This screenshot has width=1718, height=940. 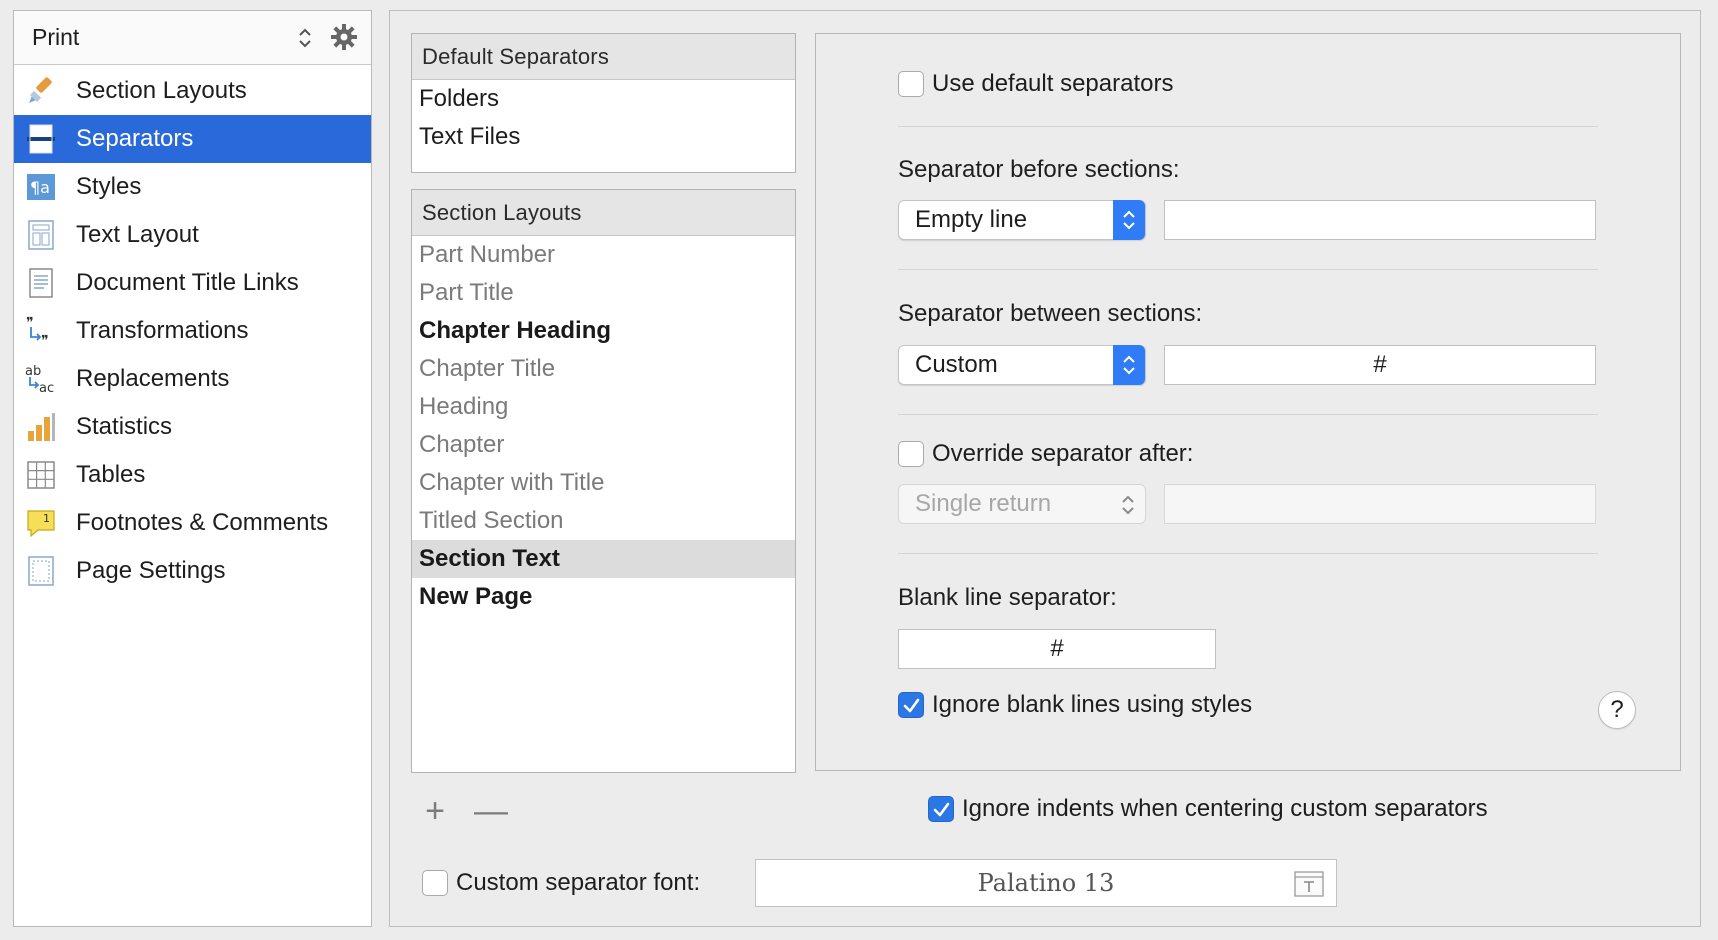 I want to click on svg-text: ¶a, so click(x=40, y=187).